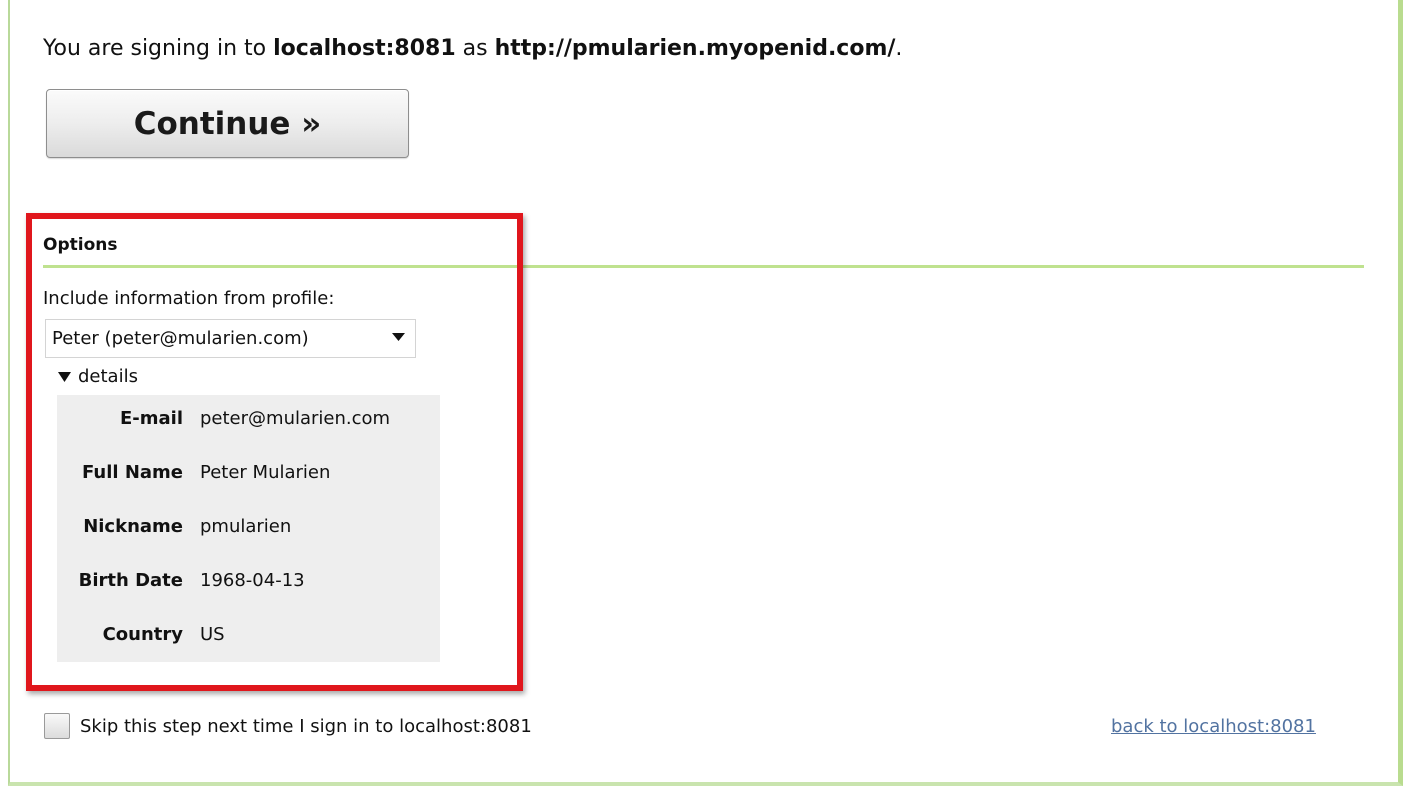 This screenshot has height=790, width=1409. What do you see at coordinates (155, 48) in the screenshot?
I see `intro-prefix: You are signing in to` at bounding box center [155, 48].